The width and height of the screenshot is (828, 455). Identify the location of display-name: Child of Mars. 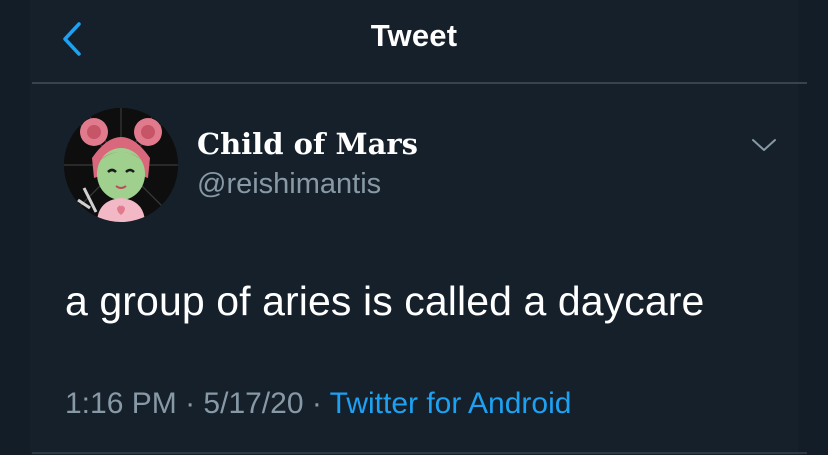
(307, 144).